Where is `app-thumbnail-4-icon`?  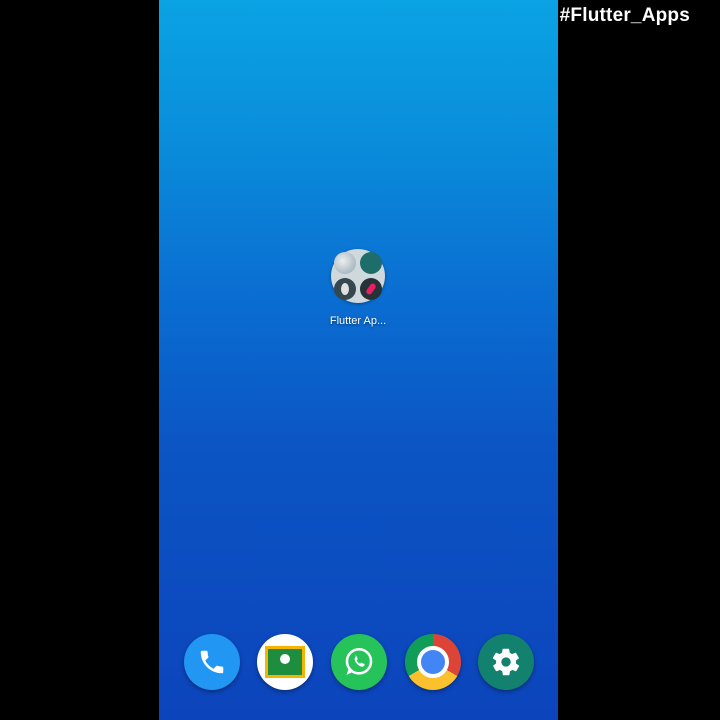
app-thumbnail-4-icon is located at coordinates (371, 289).